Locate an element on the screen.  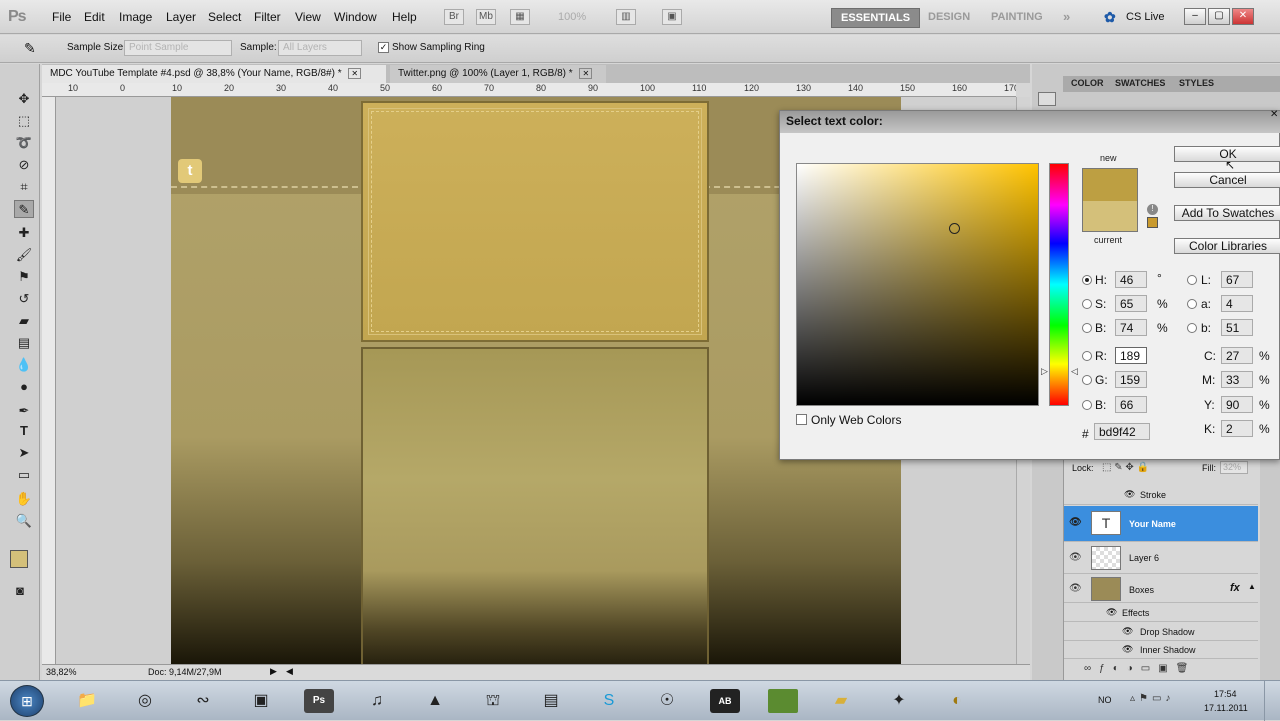
show-desktop-button is located at coordinates (1272, 701).